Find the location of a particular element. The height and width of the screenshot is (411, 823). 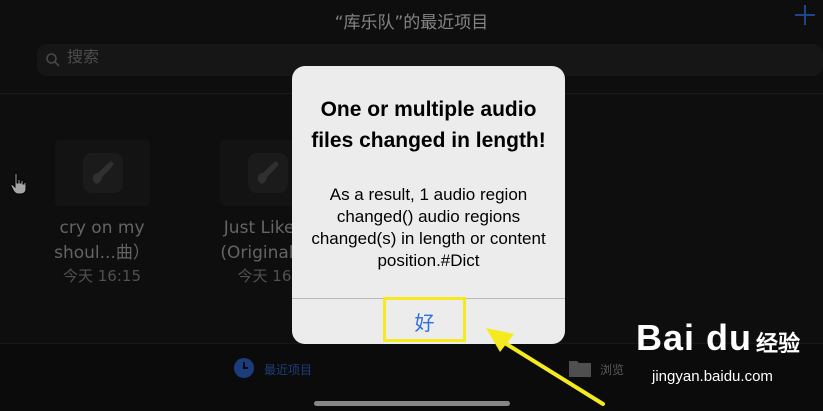

watermark: Bai du 经验 jingyan.baidu.com is located at coordinates (726, 363).